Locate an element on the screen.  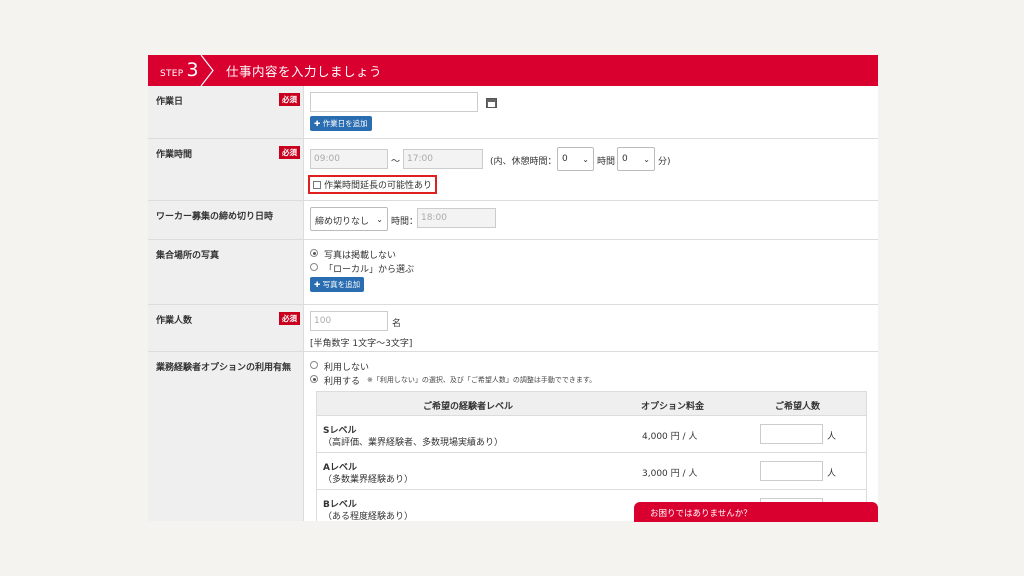
step-word: STEP is located at coordinates (172, 74).